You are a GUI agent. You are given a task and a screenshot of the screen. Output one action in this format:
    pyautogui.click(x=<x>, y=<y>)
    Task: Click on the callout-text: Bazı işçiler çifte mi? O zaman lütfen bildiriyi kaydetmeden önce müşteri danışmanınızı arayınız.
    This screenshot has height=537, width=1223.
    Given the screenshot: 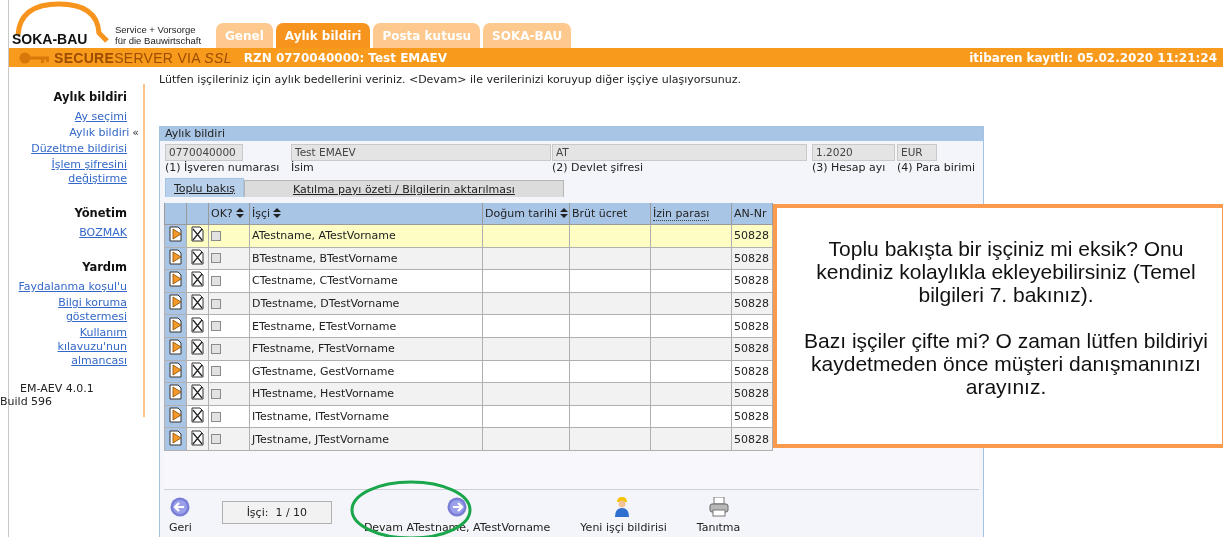 What is the action you would take?
    pyautogui.click(x=1006, y=363)
    